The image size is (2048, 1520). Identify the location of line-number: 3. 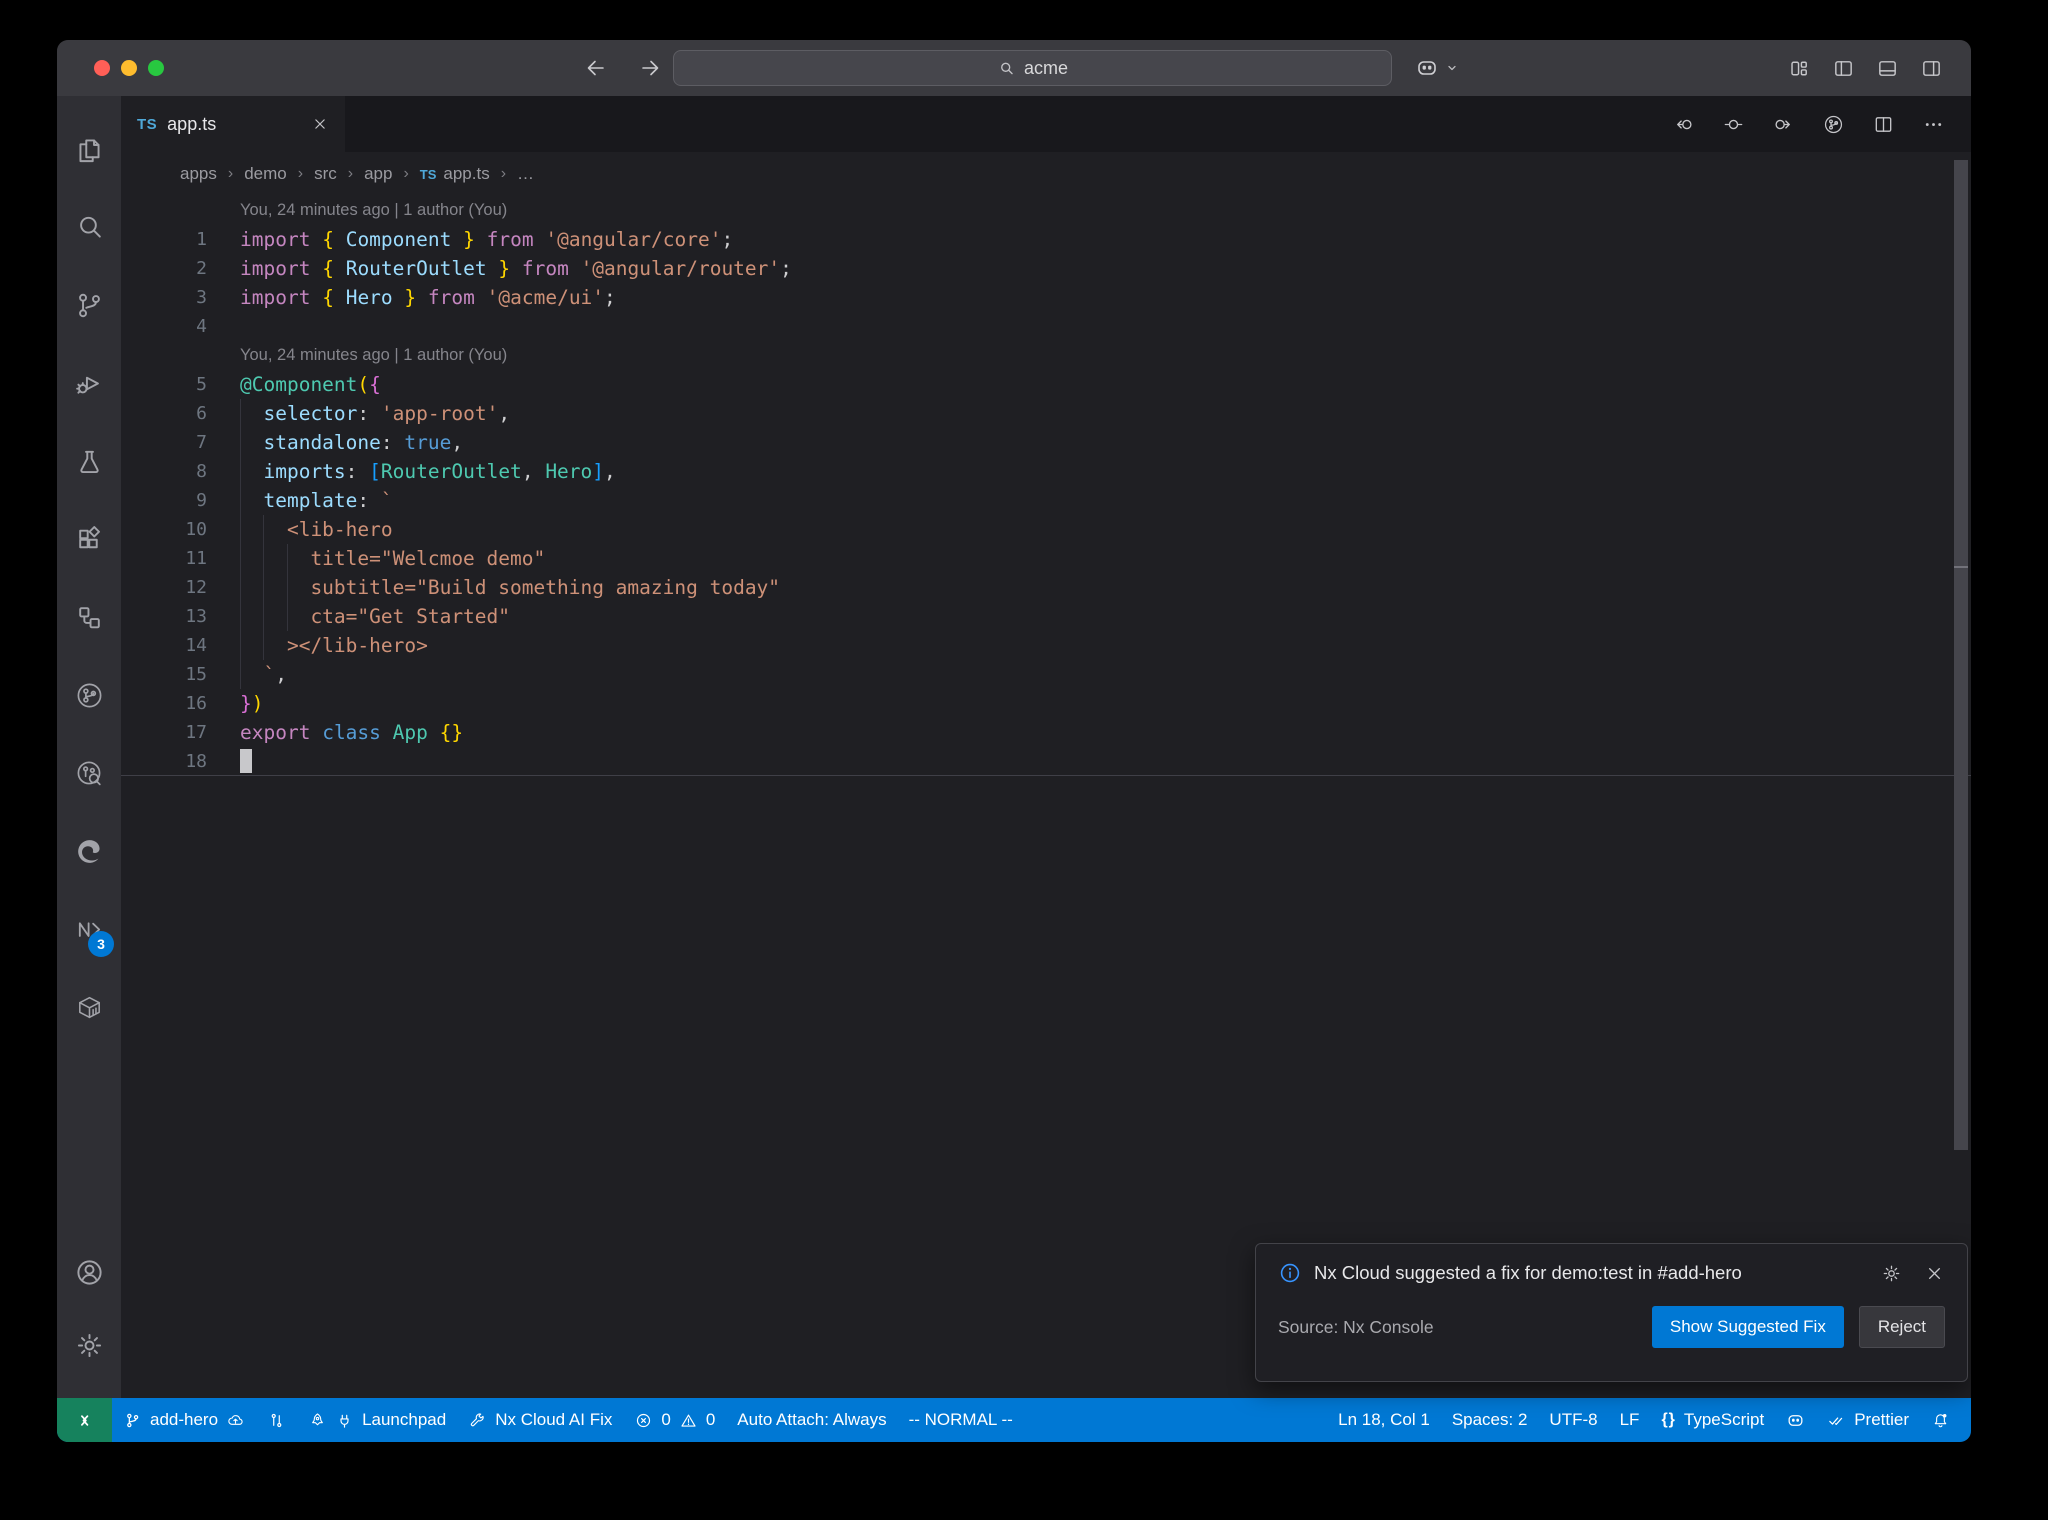
(201, 297).